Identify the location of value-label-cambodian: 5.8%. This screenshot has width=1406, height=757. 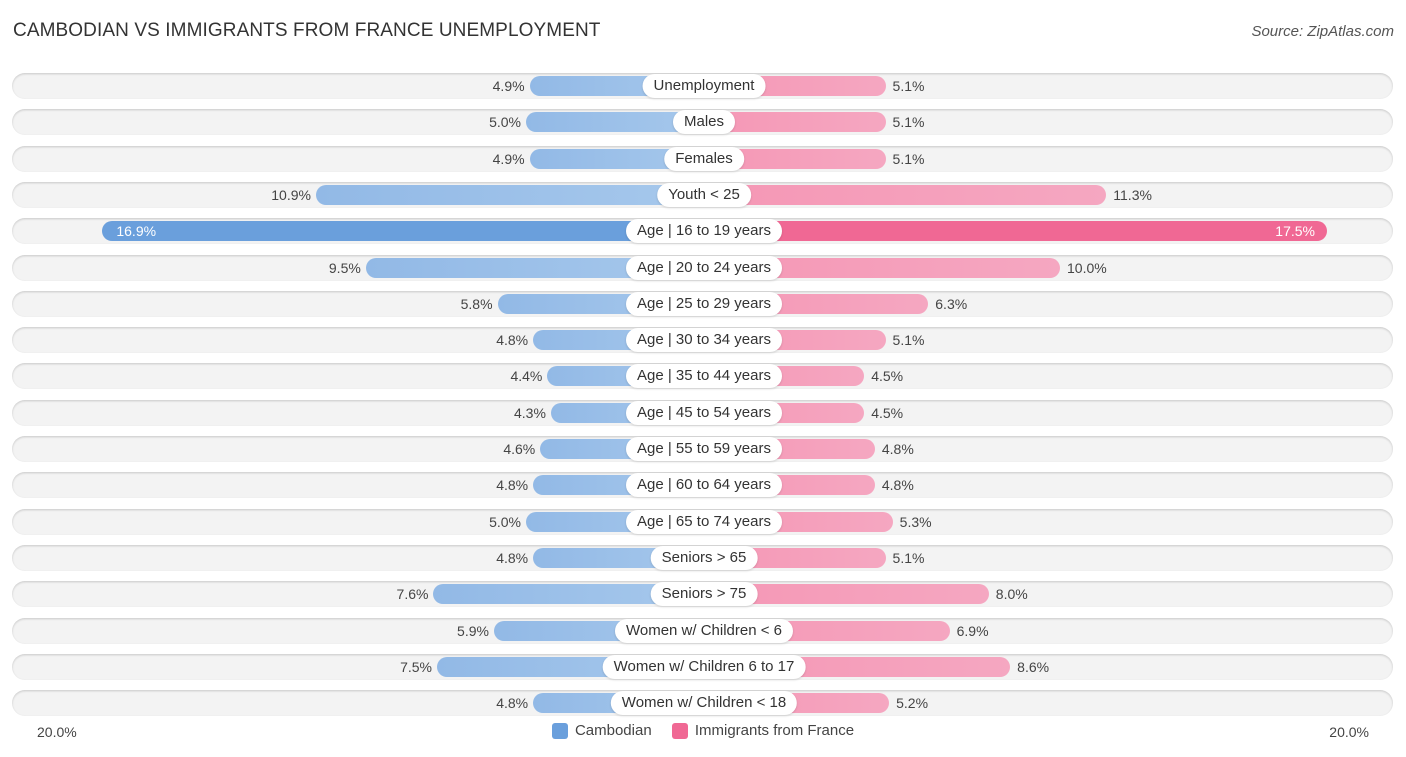
(476, 303).